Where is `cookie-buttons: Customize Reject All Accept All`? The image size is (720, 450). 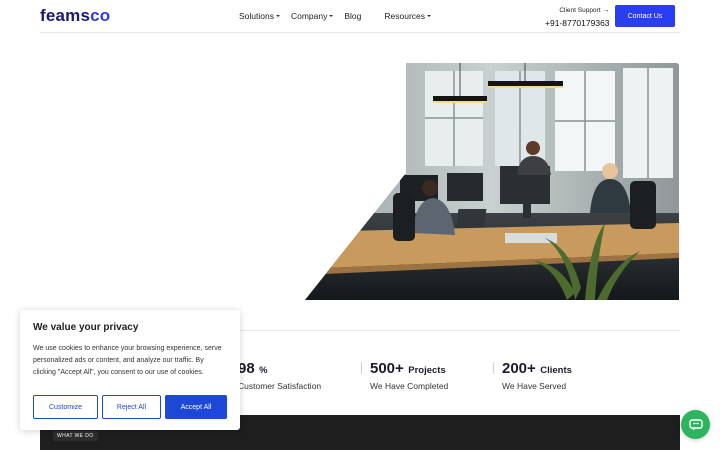 cookie-buttons: Customize Reject All Accept All is located at coordinates (132, 407).